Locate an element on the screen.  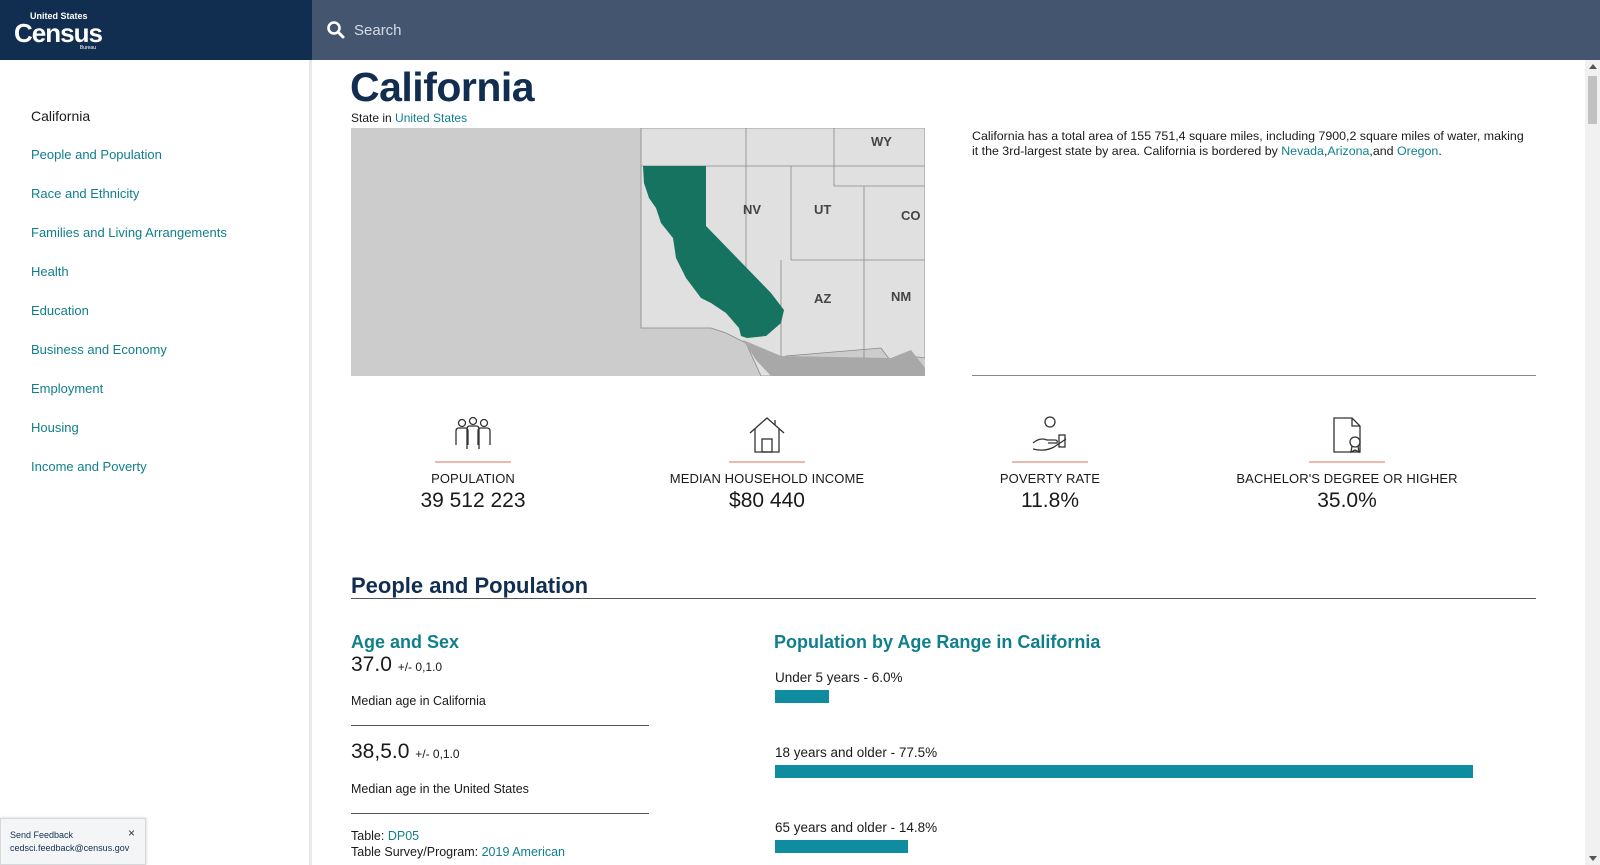
stat-label: POPULATION is located at coordinates (473, 478).